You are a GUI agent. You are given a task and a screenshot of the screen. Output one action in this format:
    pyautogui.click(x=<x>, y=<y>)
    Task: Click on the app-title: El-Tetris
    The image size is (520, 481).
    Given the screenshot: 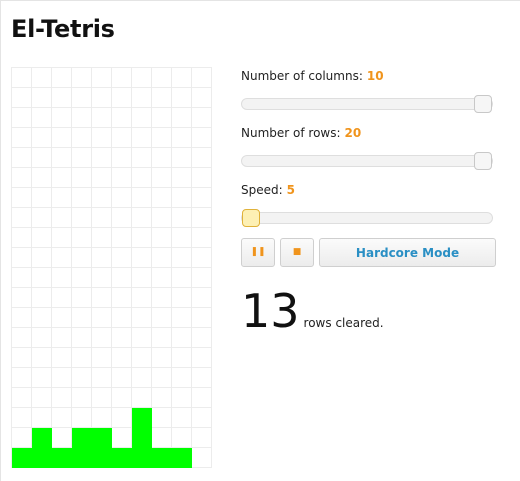 What is the action you would take?
    pyautogui.click(x=63, y=29)
    